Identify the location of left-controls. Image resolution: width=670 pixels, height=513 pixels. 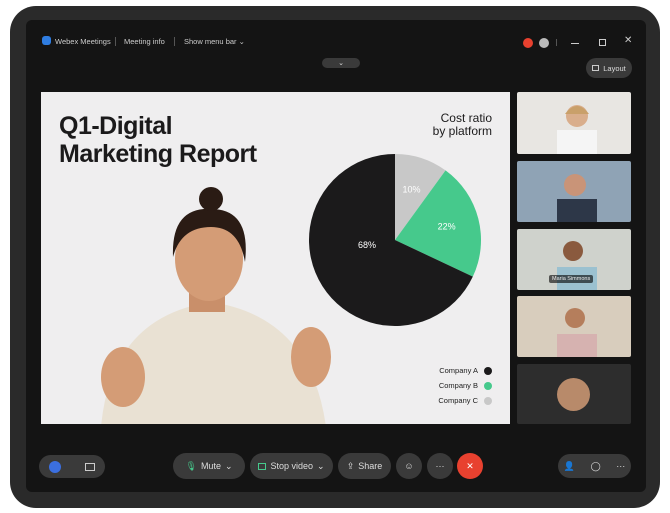
(72, 466).